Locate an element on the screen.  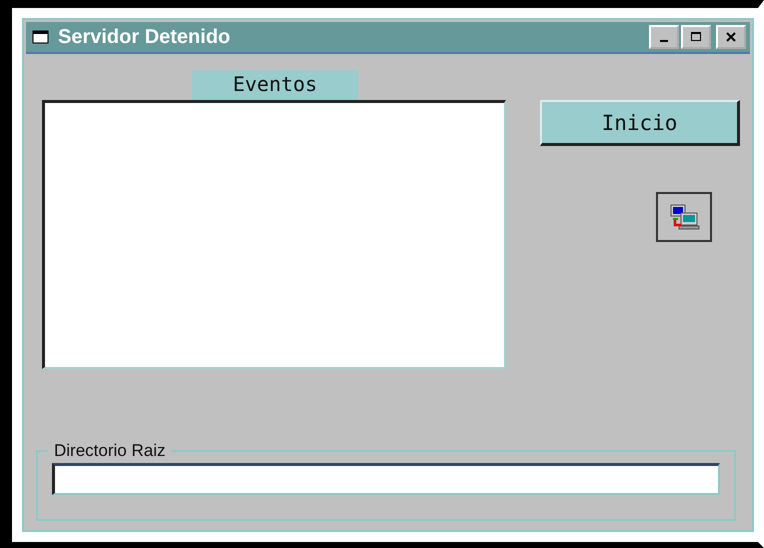
close-button is located at coordinates (731, 37).